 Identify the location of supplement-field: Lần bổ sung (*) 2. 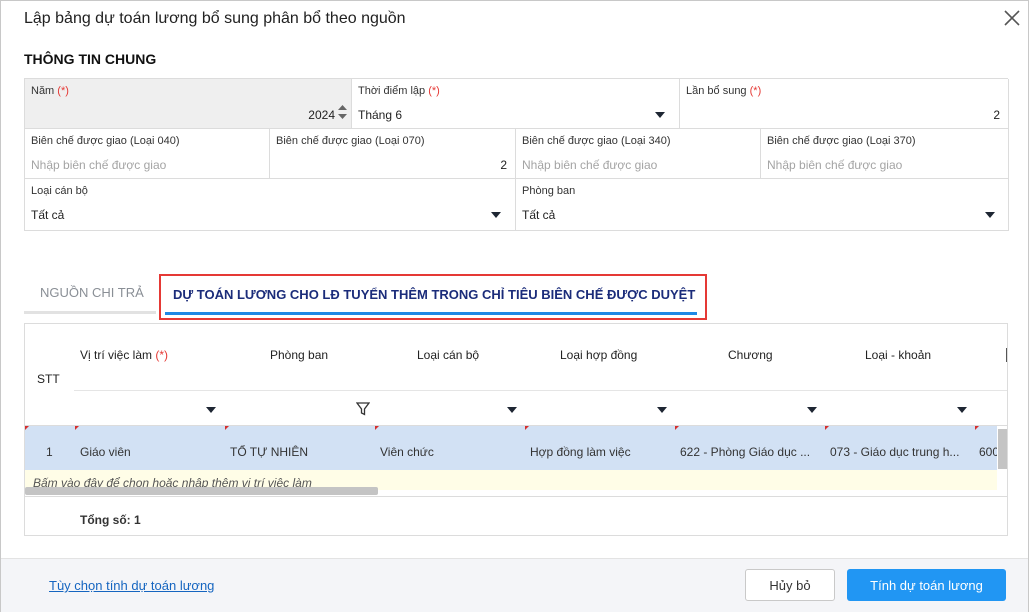
(844, 104).